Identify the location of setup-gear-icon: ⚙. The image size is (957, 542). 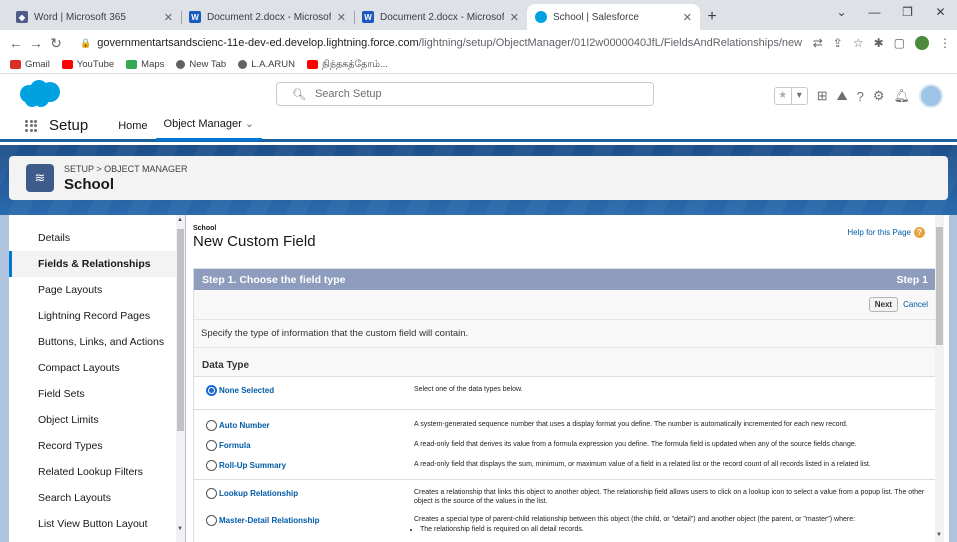
(879, 96).